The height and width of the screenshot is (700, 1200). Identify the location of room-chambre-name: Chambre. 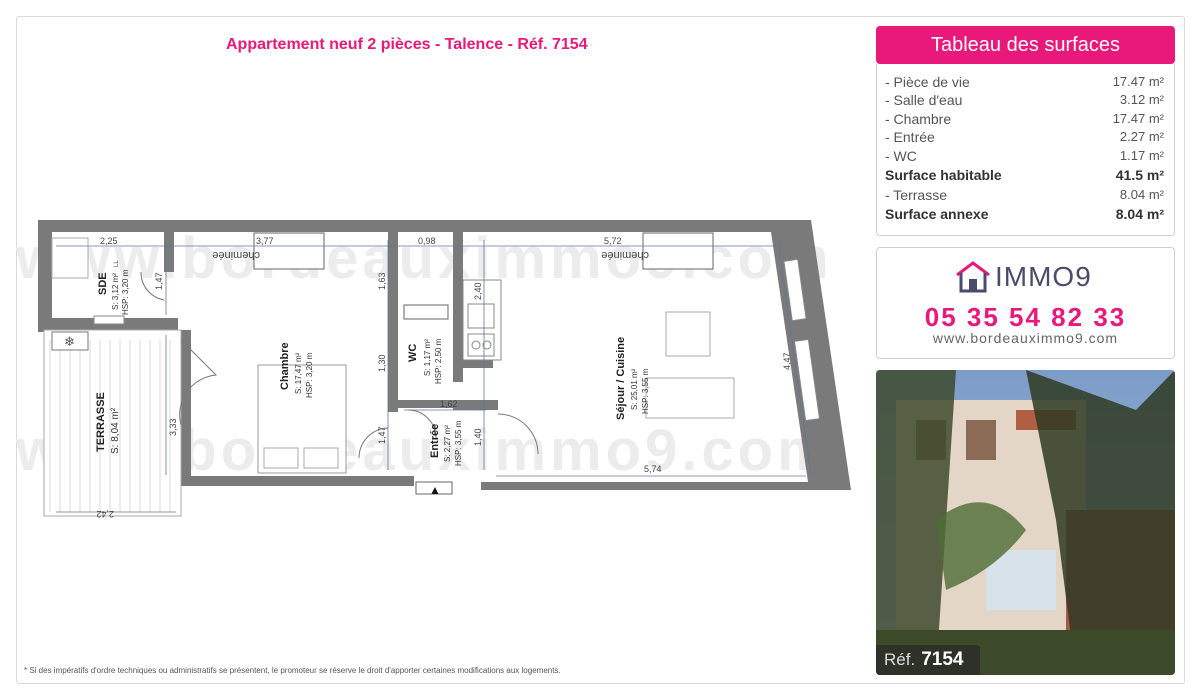
(285, 366).